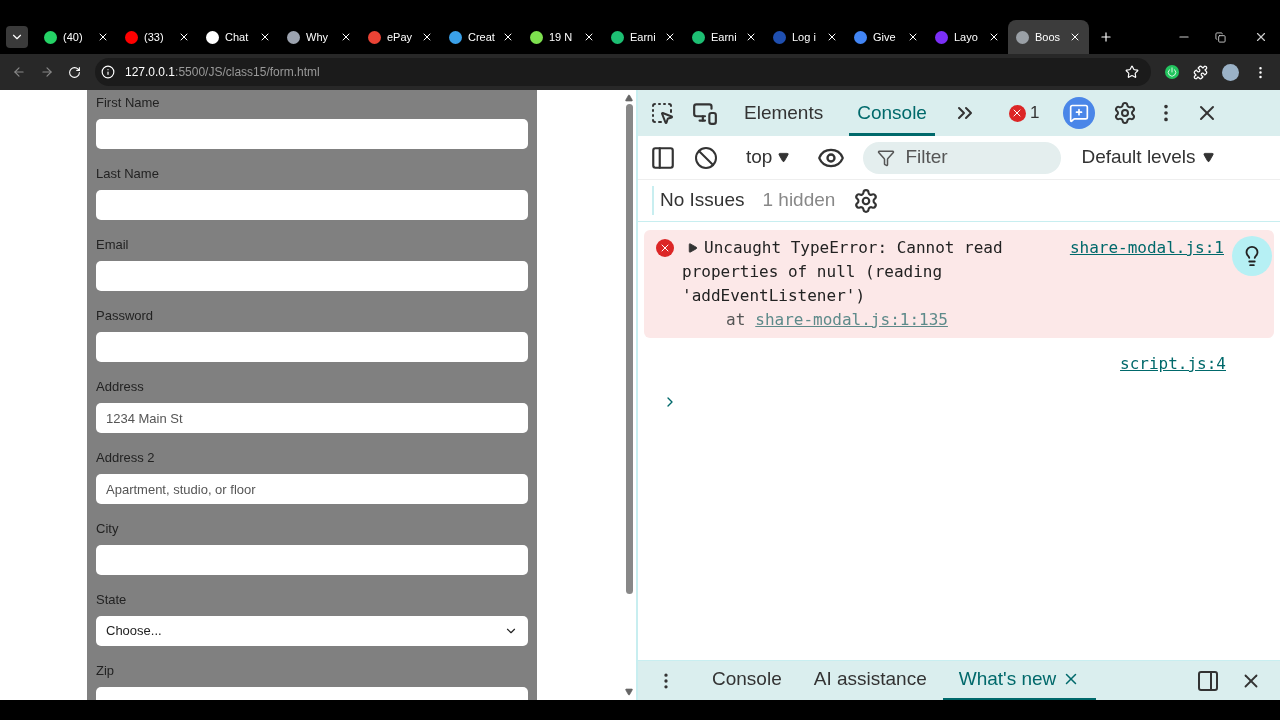  Describe the element at coordinates (106, 670) in the screenshot. I see `field-label: Zip` at that location.